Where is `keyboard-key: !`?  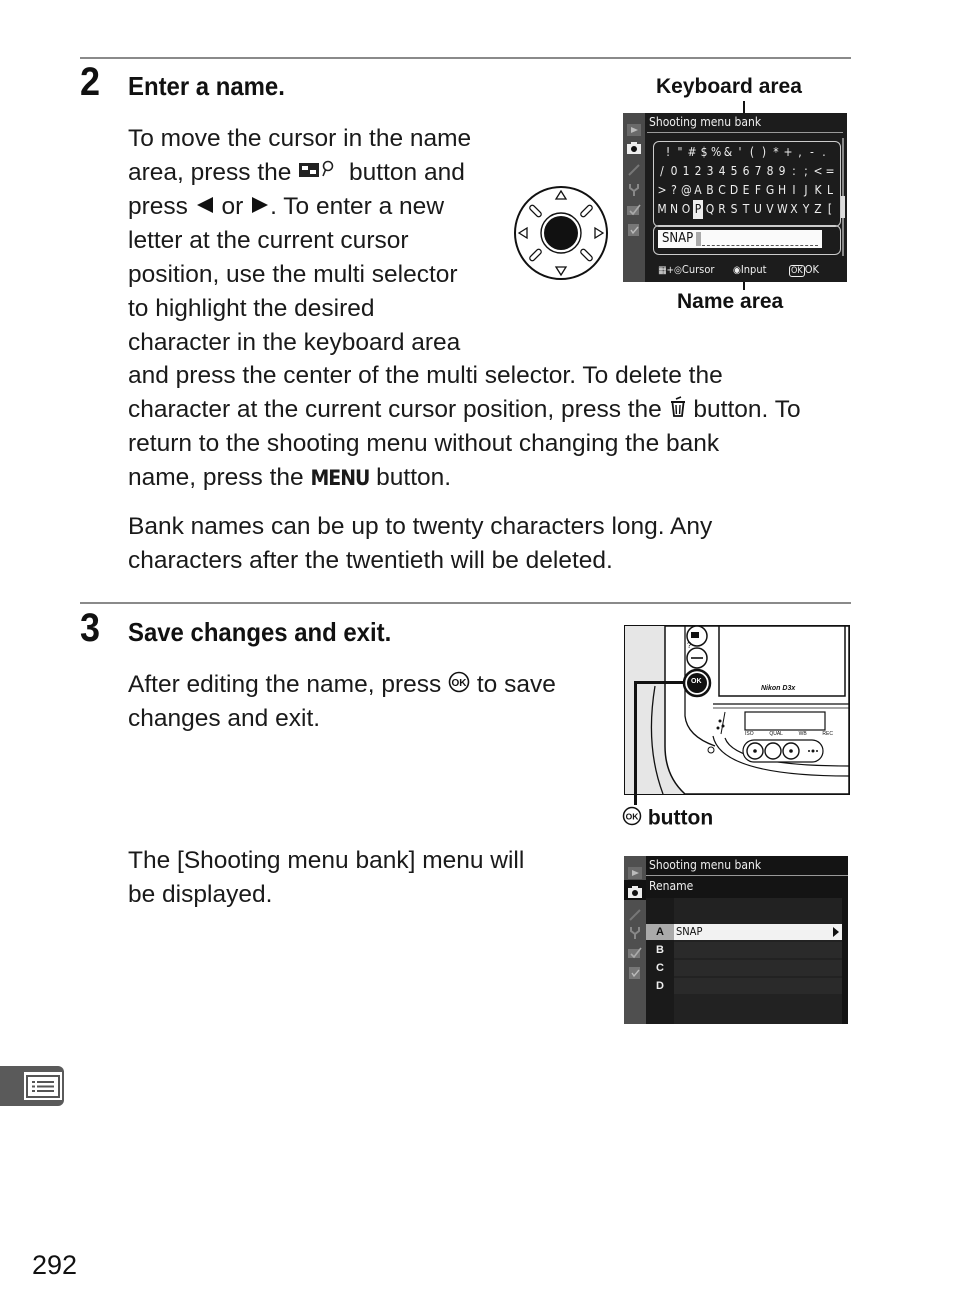 keyboard-key: ! is located at coordinates (668, 152).